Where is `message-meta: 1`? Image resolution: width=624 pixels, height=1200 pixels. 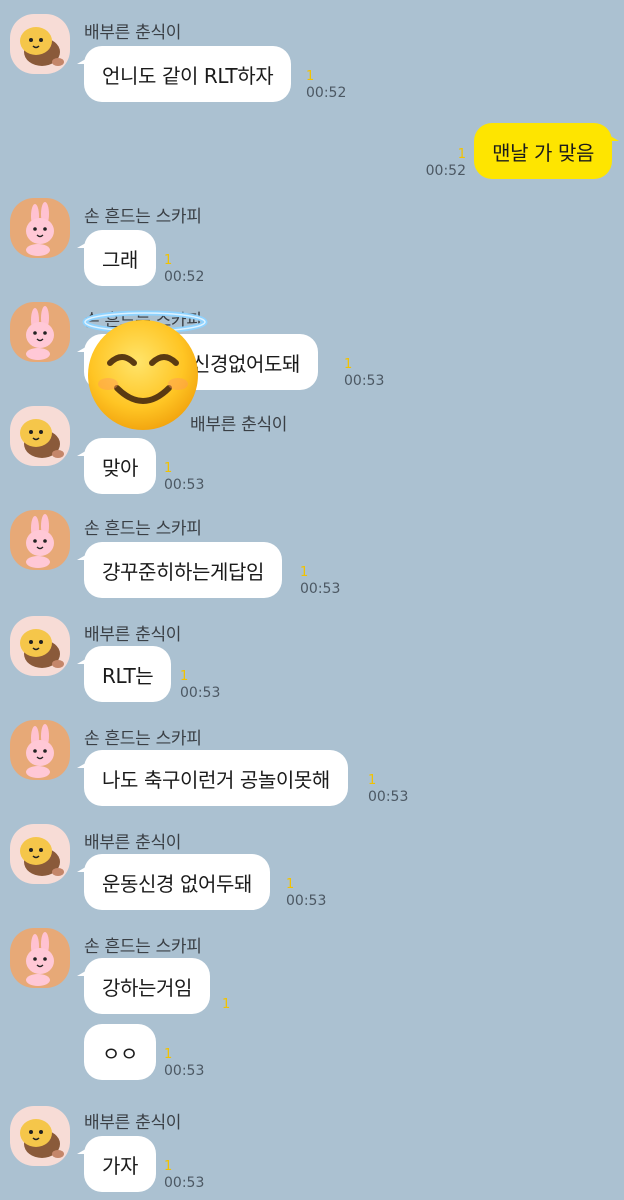 message-meta: 1 is located at coordinates (226, 1004).